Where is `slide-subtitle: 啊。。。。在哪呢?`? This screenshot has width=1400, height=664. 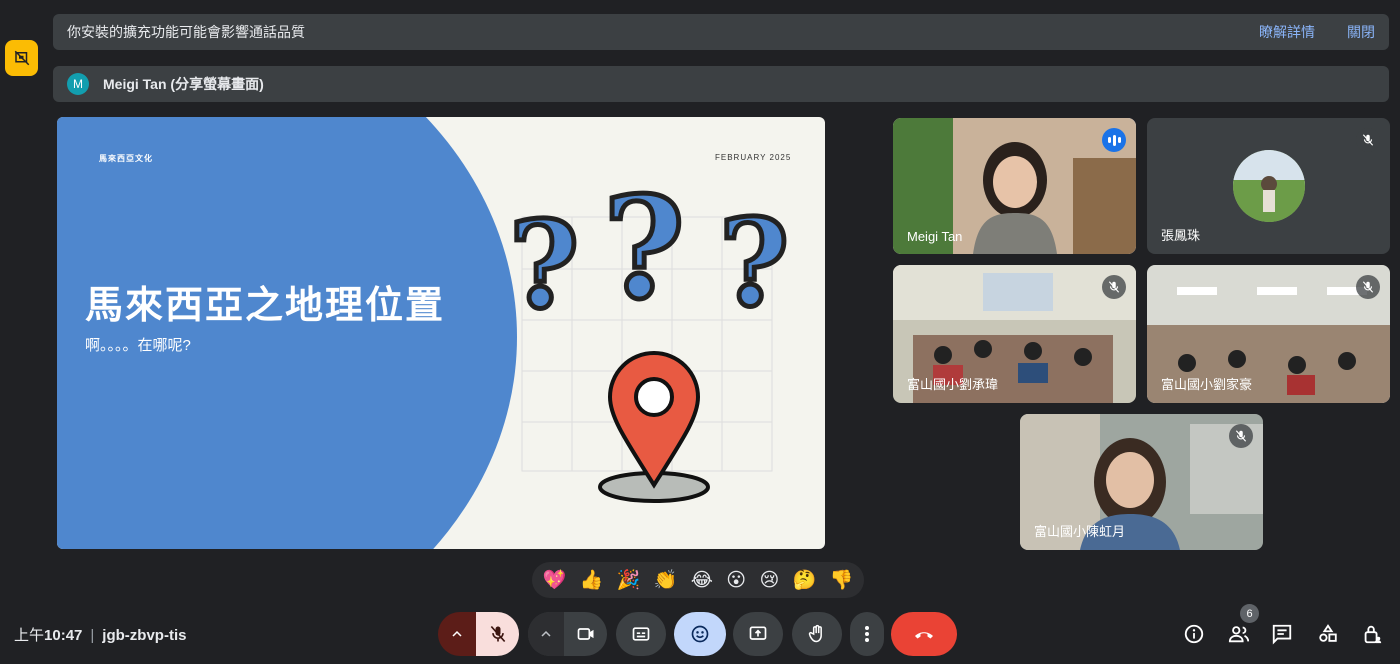 slide-subtitle: 啊。。。。在哪呢? is located at coordinates (138, 345).